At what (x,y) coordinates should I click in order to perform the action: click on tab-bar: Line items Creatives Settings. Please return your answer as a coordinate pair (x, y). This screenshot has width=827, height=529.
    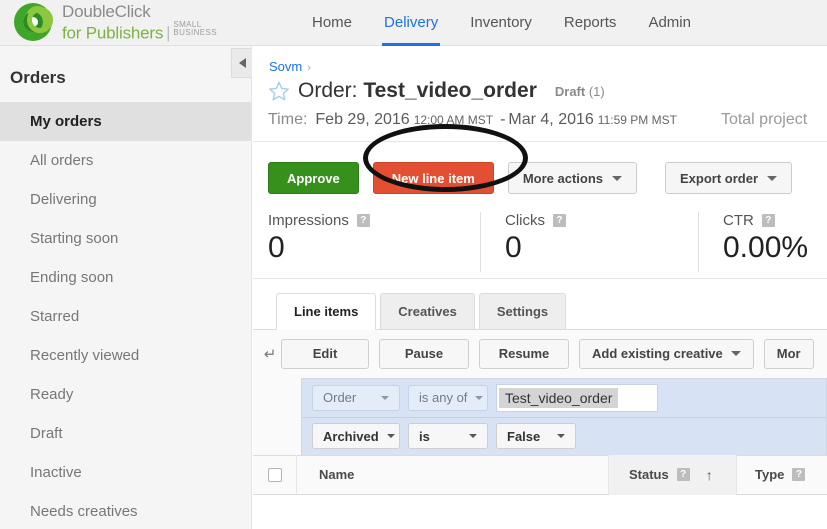
    Looking at the image, I should click on (540, 304).